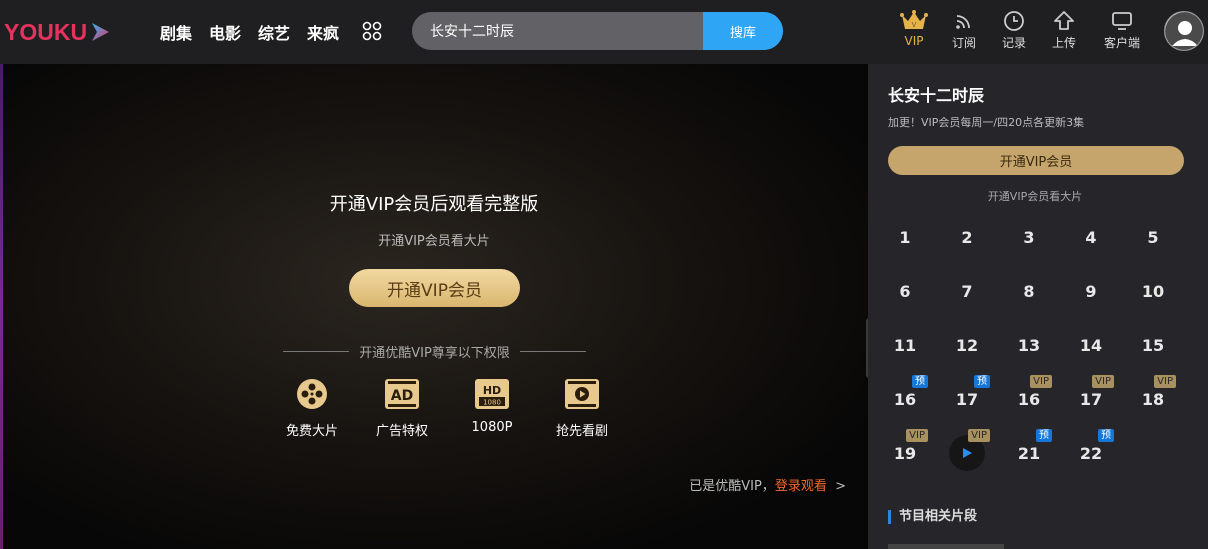 This screenshot has width=1208, height=549. What do you see at coordinates (967, 453) in the screenshot?
I see `episode-playing: VIP` at bounding box center [967, 453].